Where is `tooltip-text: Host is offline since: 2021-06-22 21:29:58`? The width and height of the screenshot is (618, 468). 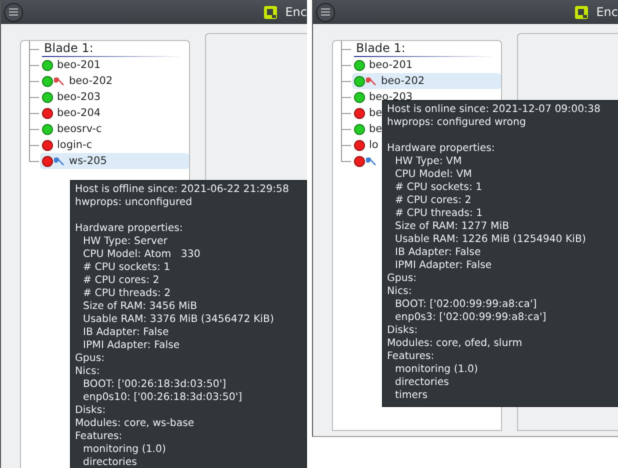 tooltip-text: Host is offline since: 2021-06-22 21:29:58 is located at coordinates (182, 189).